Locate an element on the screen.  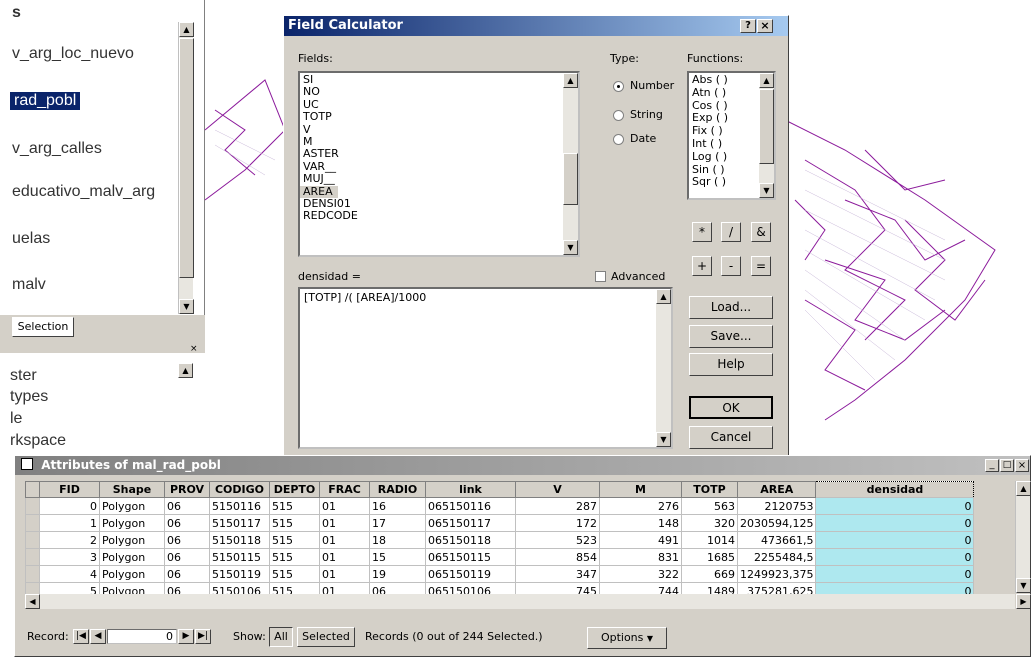
table-cell: 065150118 is located at coordinates (470, 540).